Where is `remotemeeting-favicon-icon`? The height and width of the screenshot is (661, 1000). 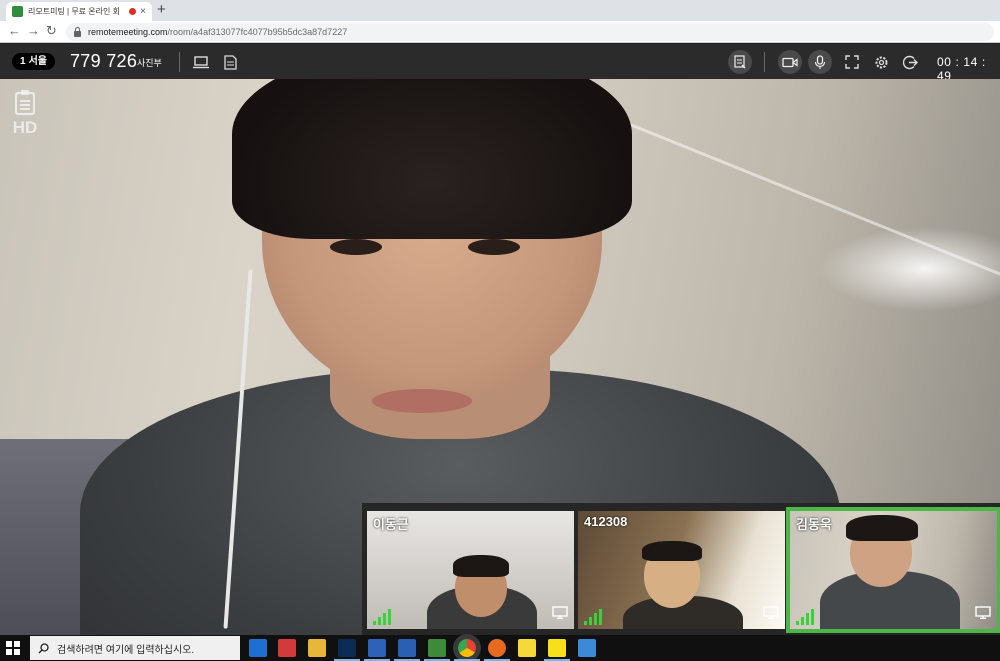 remotemeeting-favicon-icon is located at coordinates (17, 11).